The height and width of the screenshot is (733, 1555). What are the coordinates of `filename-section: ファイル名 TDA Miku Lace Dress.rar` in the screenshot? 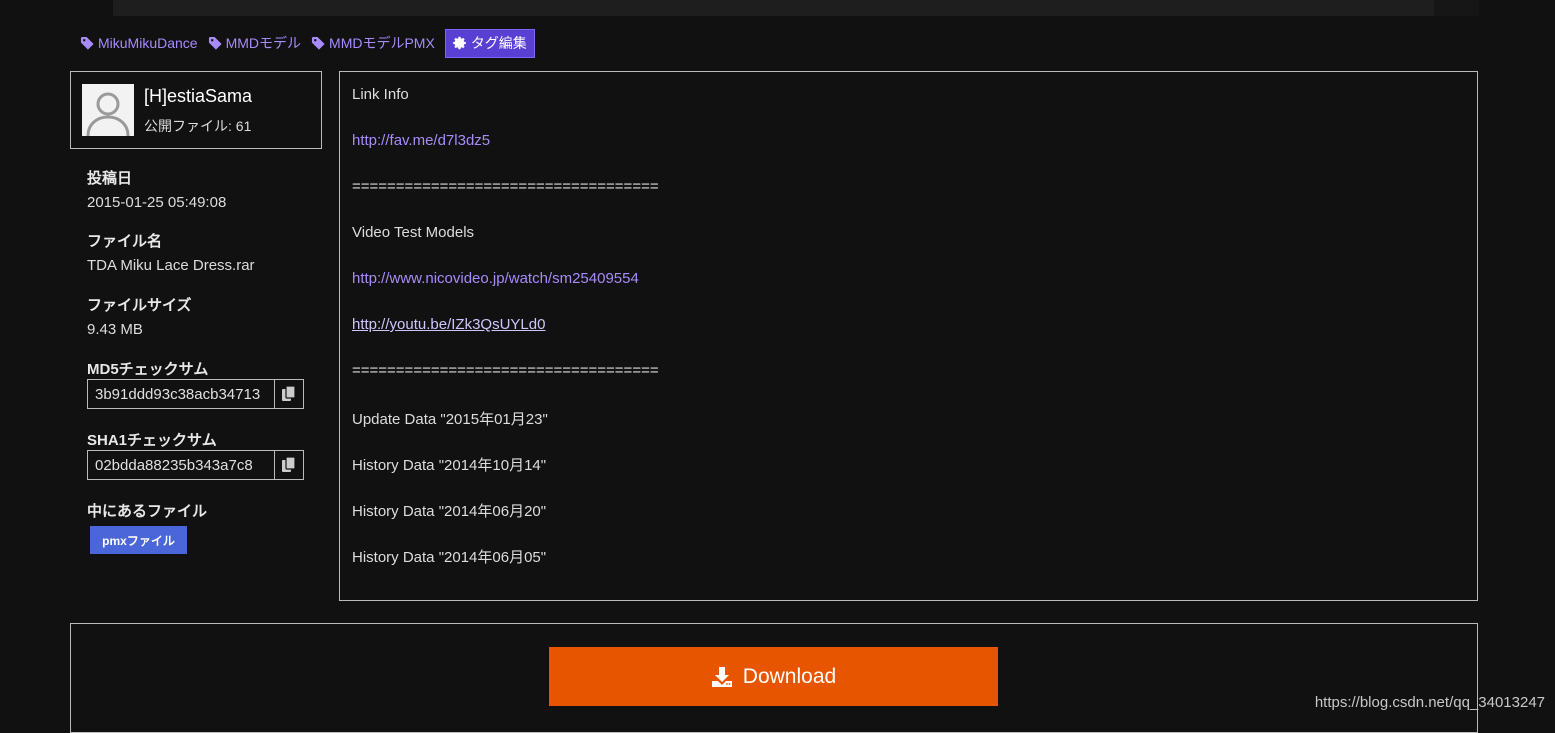 It's located at (171, 252).